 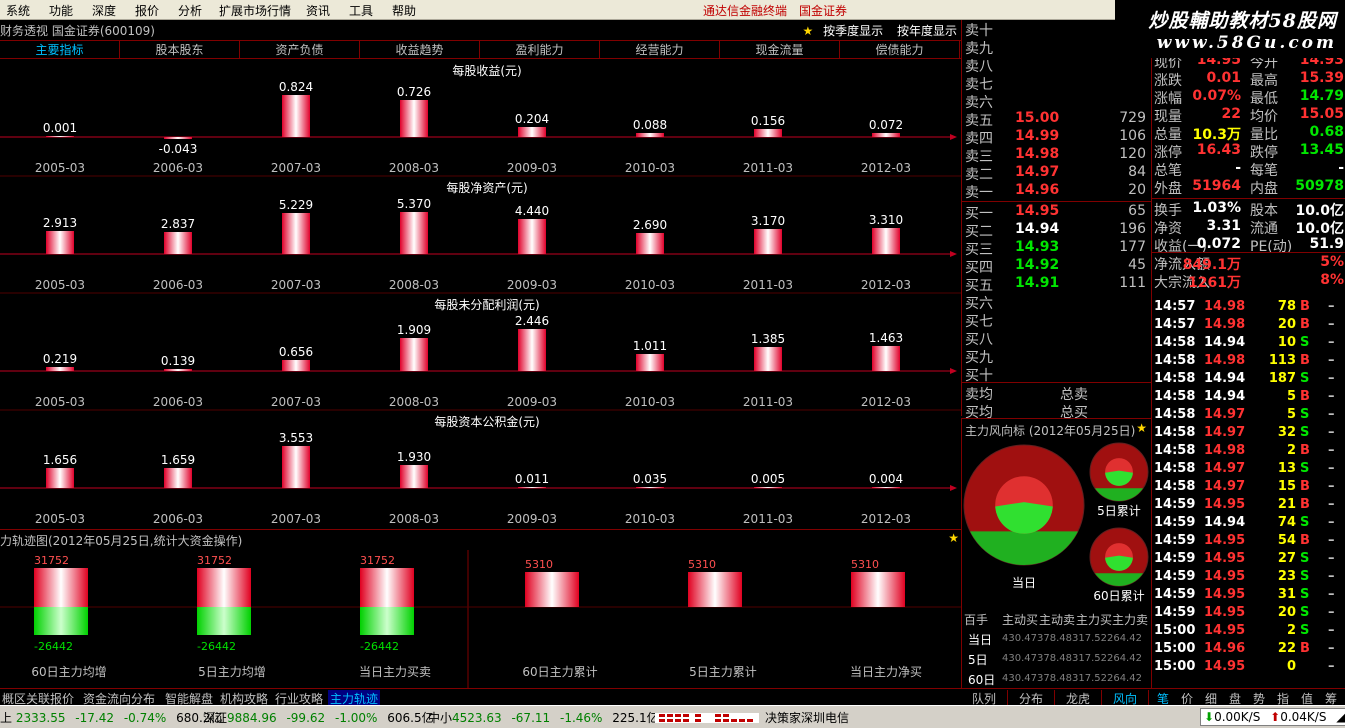 What do you see at coordinates (927, 31) in the screenshot?
I see `annual-button: 按年度显示` at bounding box center [927, 31].